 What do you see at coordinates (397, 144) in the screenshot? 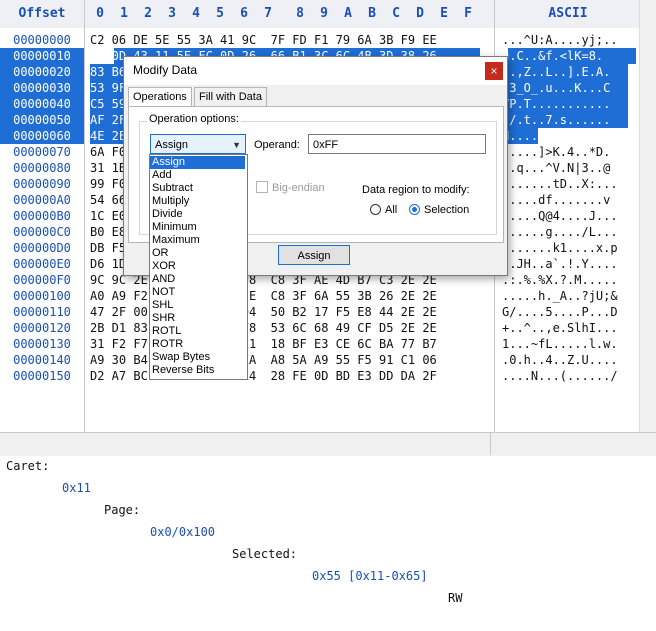
I see `operand-input: 0xFF` at bounding box center [397, 144].